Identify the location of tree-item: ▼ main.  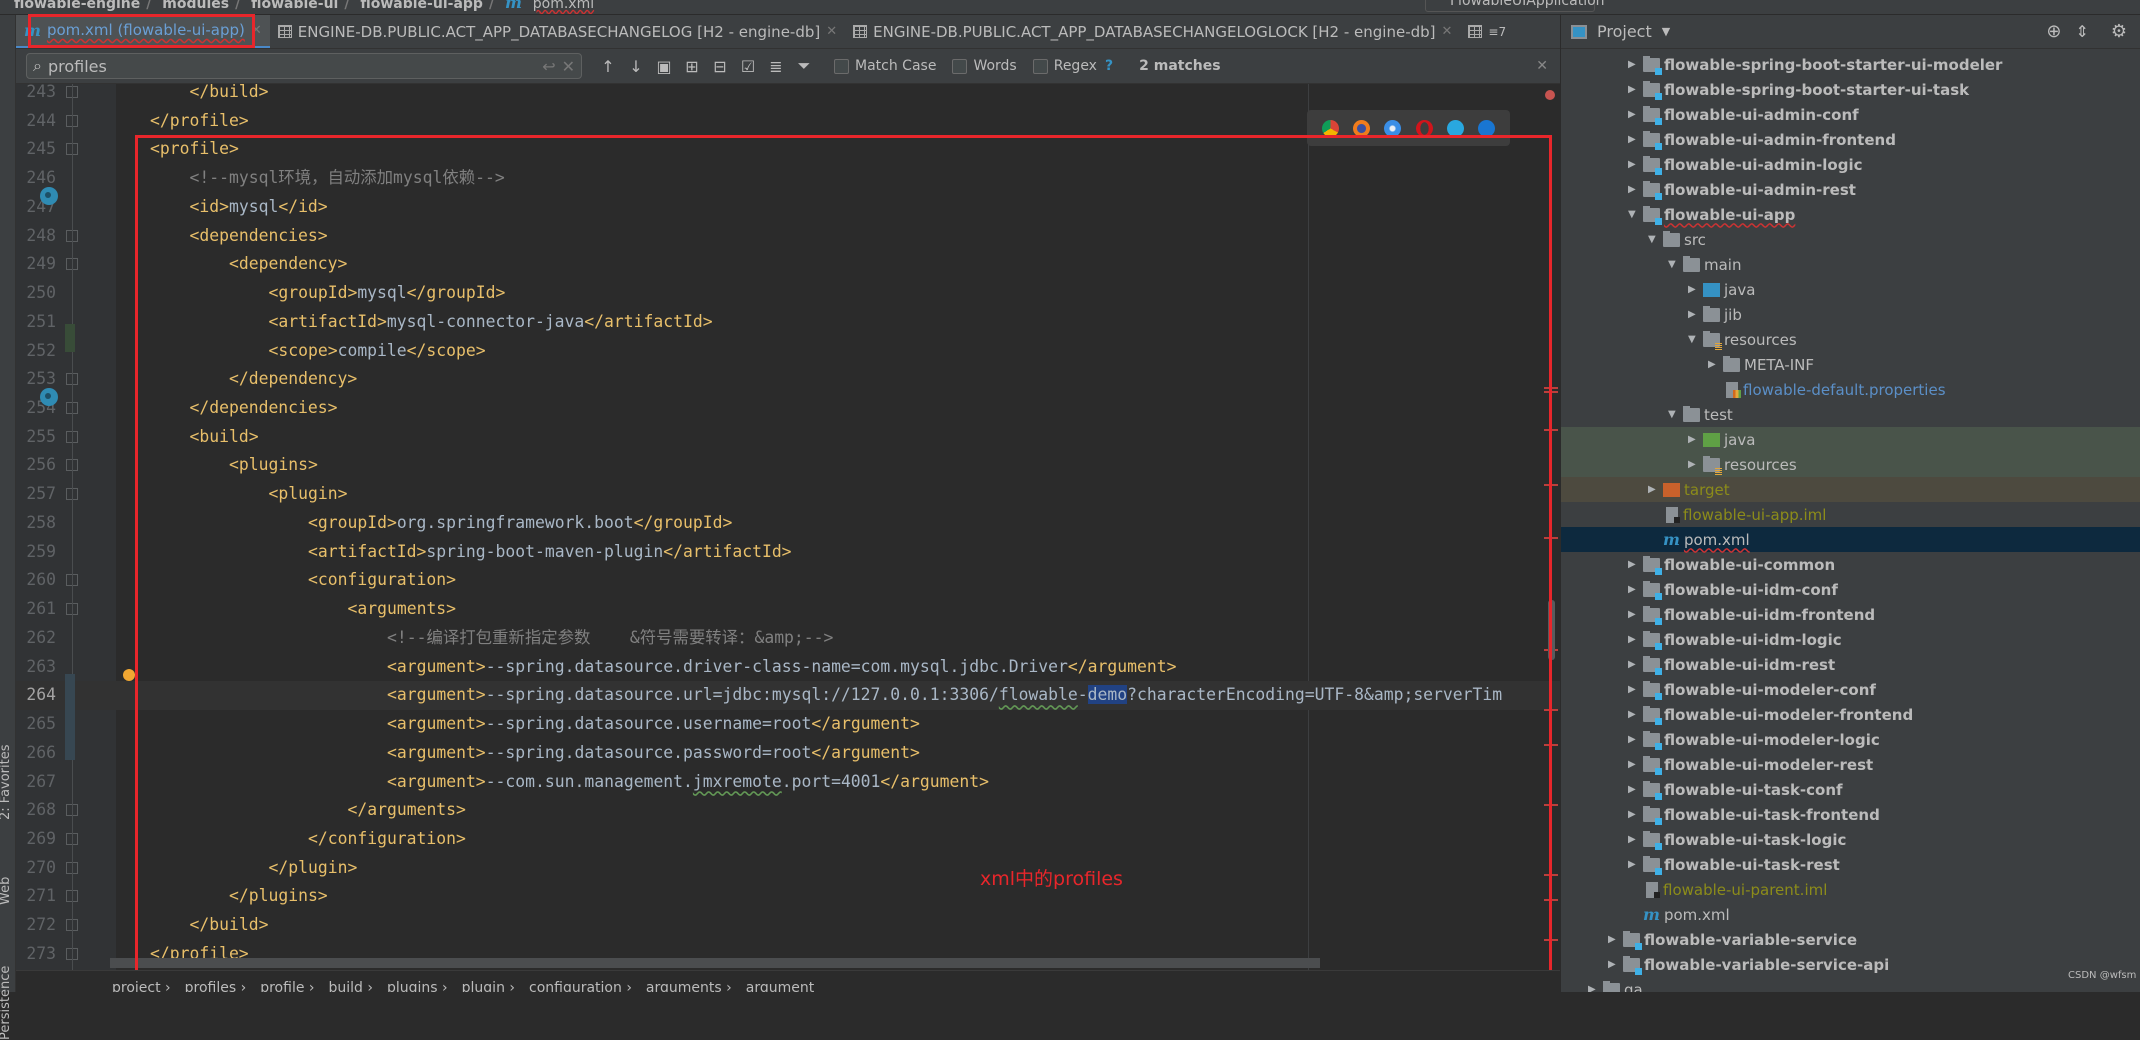
(1850, 264).